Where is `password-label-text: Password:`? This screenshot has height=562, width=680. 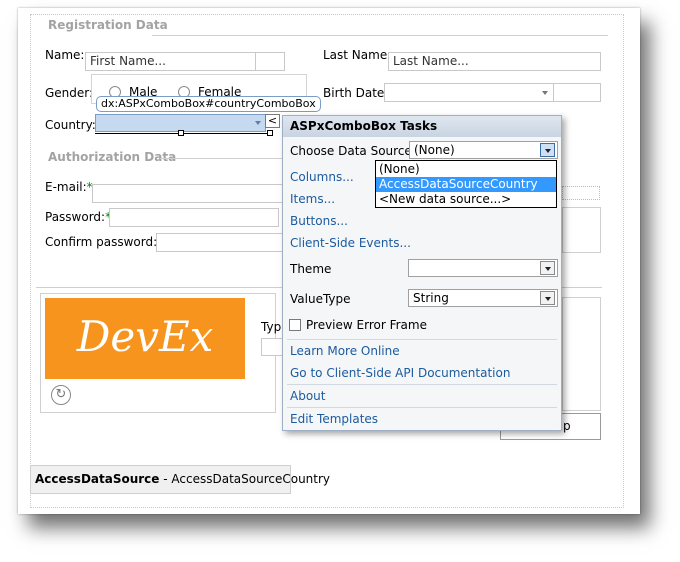
password-label-text: Password: is located at coordinates (75, 217).